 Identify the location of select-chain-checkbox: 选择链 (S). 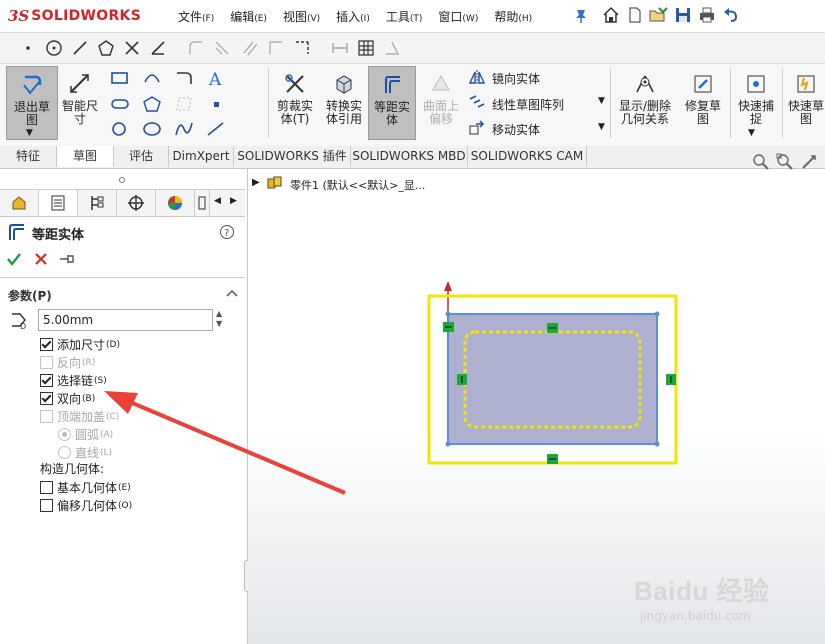
(73, 380).